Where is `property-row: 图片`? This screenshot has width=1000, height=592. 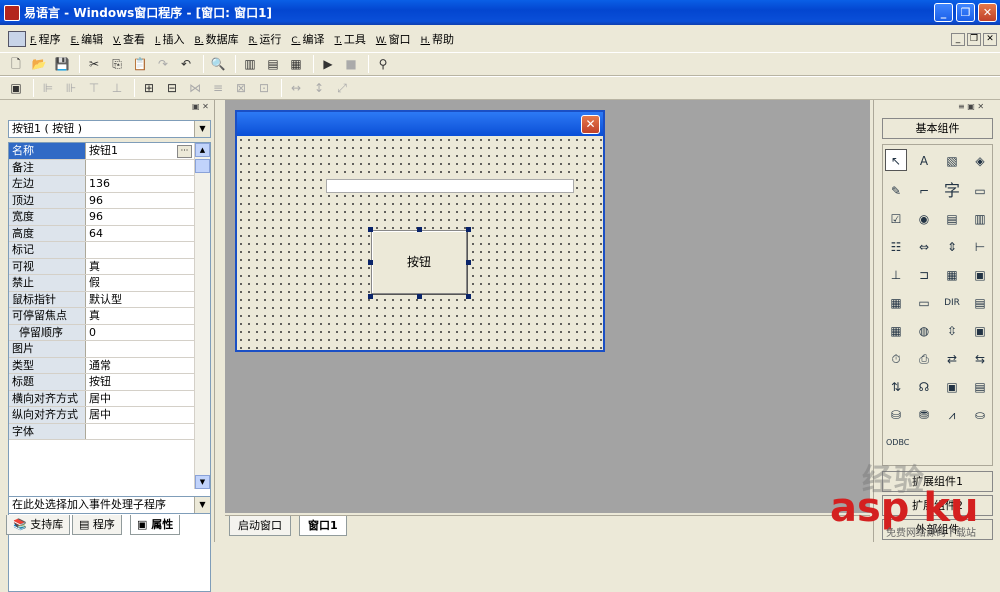
property-row: 图片 is located at coordinates (109, 349).